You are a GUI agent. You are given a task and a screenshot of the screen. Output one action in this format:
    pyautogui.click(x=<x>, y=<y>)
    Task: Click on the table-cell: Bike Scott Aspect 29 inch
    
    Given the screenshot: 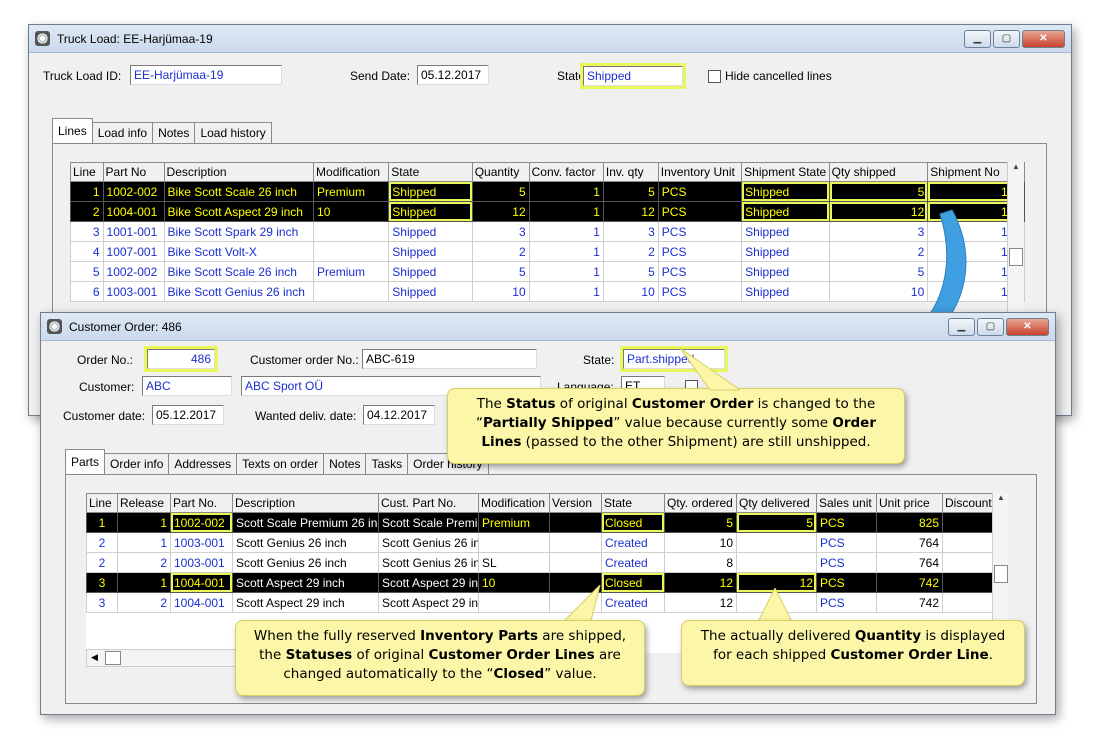 What is the action you would take?
    pyautogui.click(x=239, y=211)
    